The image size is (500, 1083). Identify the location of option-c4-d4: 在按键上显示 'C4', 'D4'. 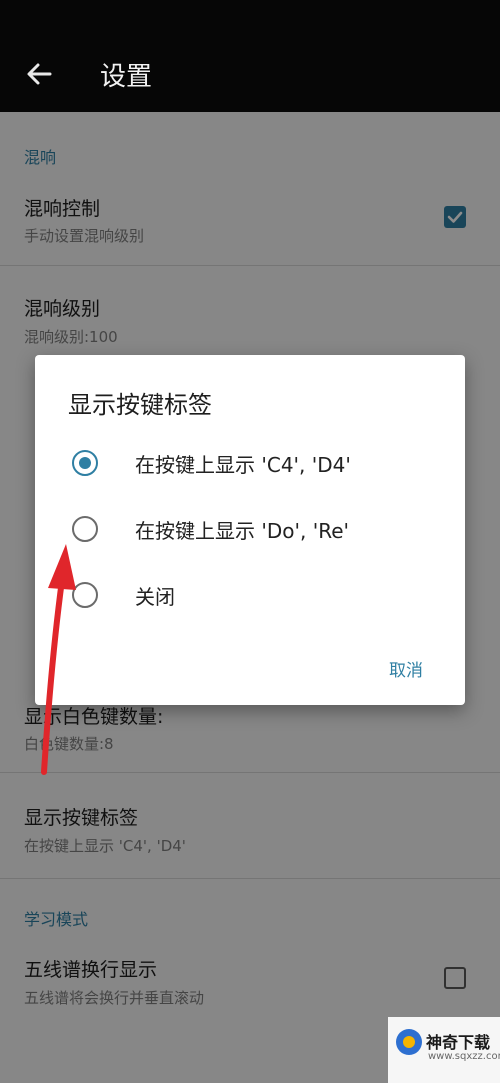
(250, 463).